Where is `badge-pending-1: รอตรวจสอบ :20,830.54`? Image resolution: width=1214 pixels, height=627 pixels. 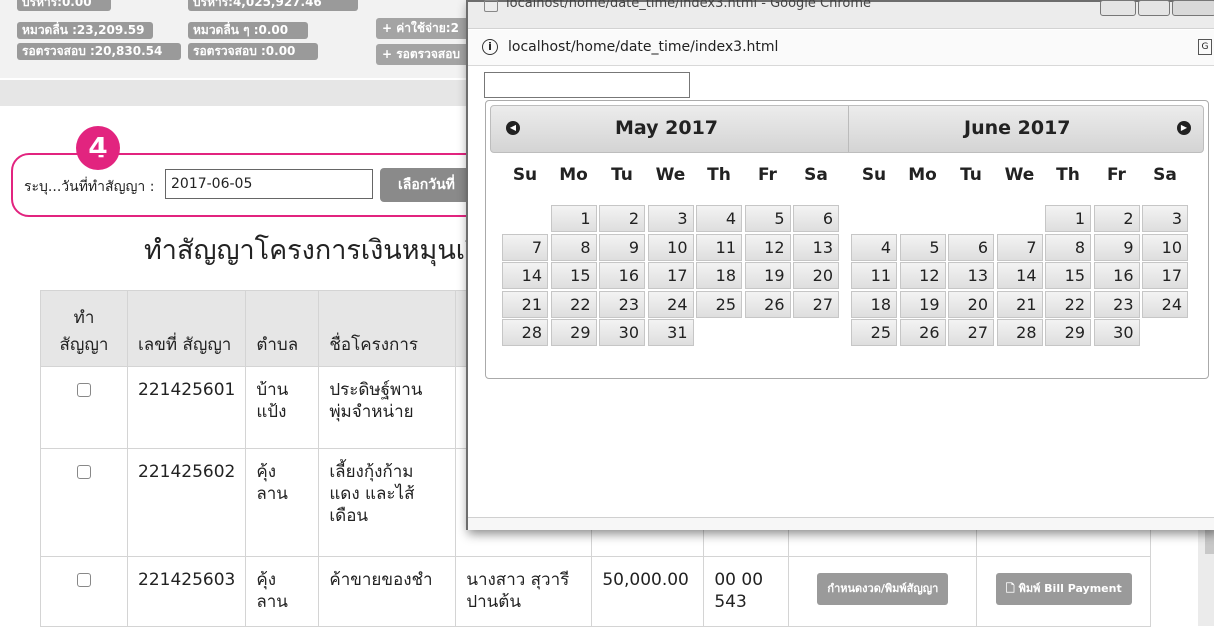
badge-pending-1: รอตรวจสอบ :20,830.54 is located at coordinates (99, 51).